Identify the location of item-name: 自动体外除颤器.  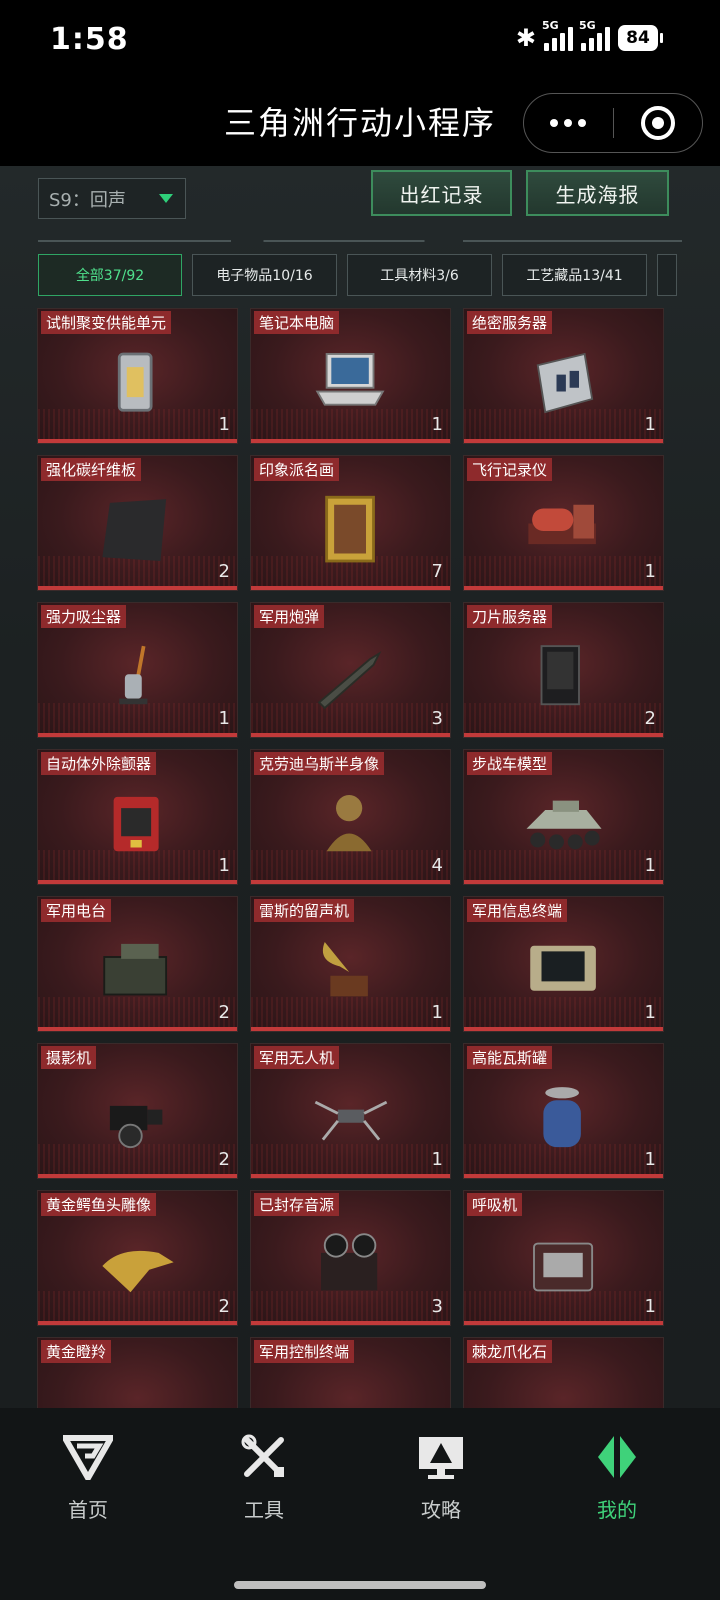
(99, 763).